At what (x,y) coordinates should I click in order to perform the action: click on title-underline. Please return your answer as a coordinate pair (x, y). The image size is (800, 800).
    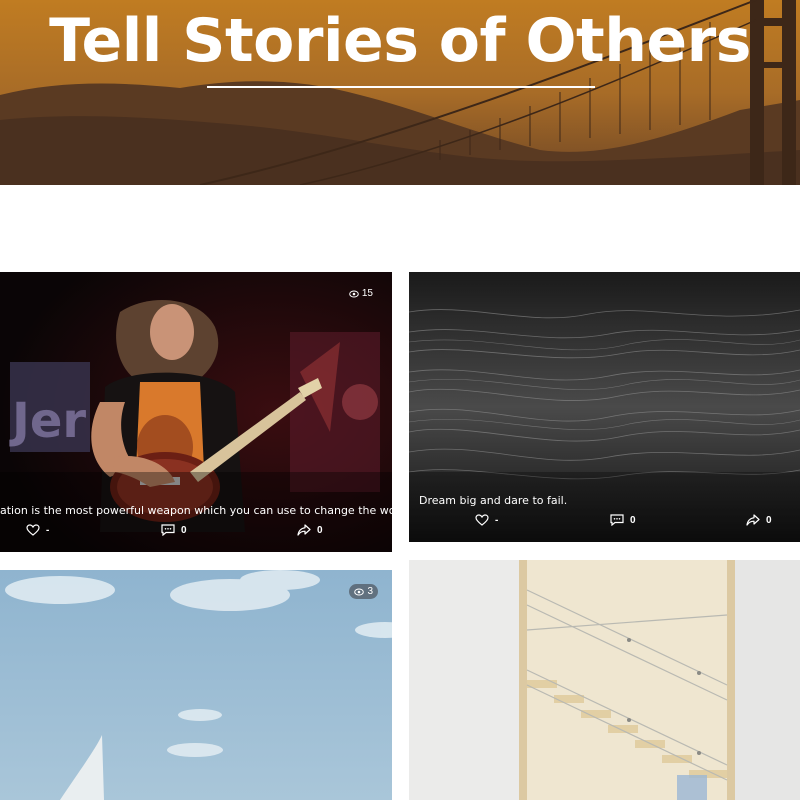
    Looking at the image, I should click on (401, 87).